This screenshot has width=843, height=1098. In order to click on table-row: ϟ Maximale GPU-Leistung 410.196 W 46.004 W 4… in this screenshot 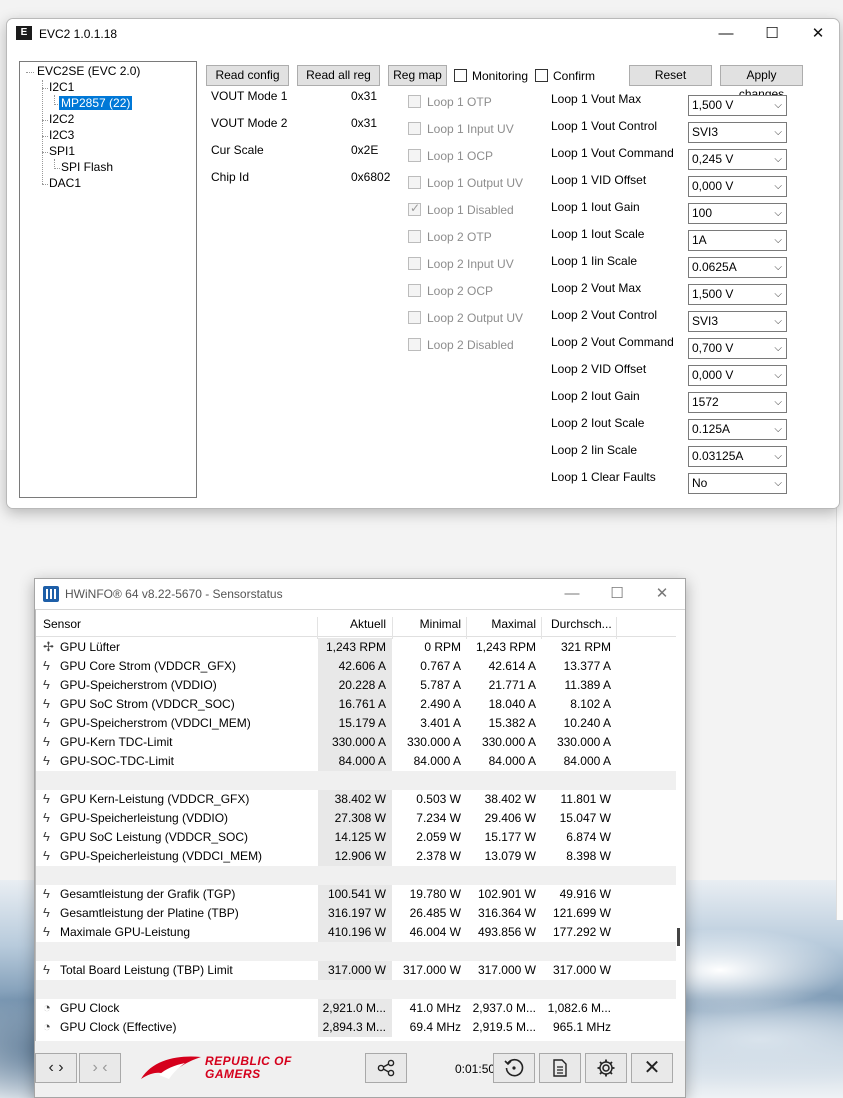, I will do `click(356, 932)`.